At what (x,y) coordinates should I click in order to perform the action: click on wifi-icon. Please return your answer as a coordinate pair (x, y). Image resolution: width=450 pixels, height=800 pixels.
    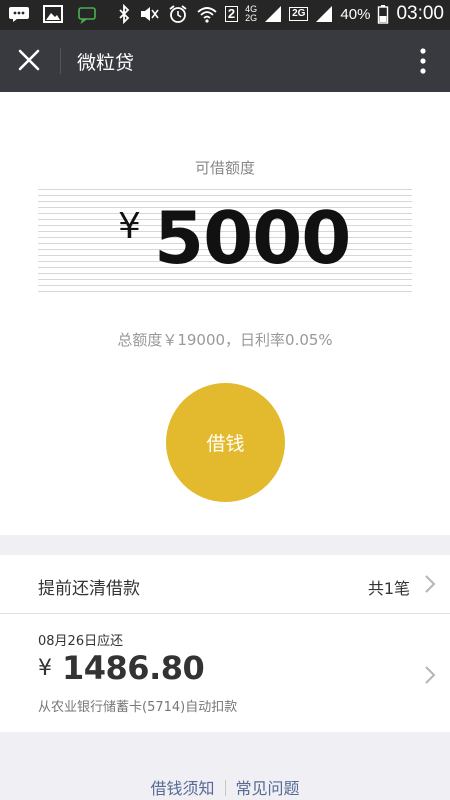
    Looking at the image, I should click on (207, 15).